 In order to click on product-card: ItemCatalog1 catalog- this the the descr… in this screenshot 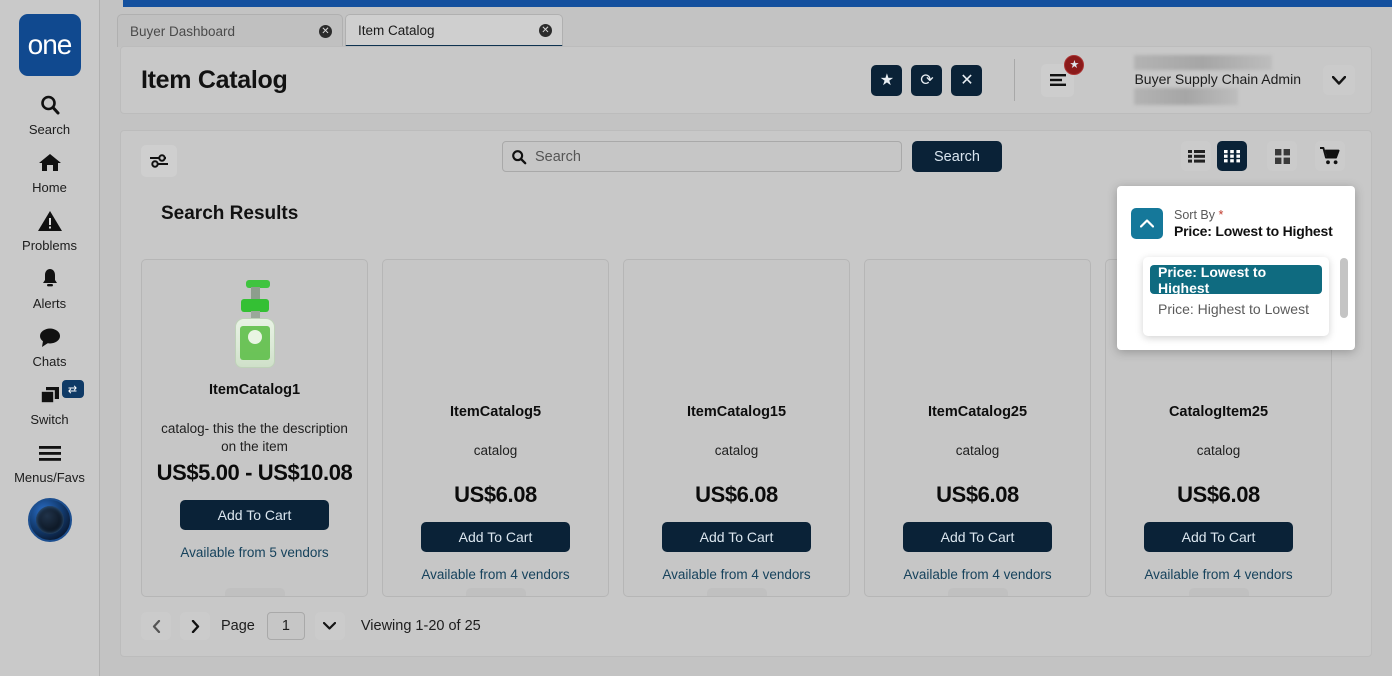, I will do `click(254, 428)`.